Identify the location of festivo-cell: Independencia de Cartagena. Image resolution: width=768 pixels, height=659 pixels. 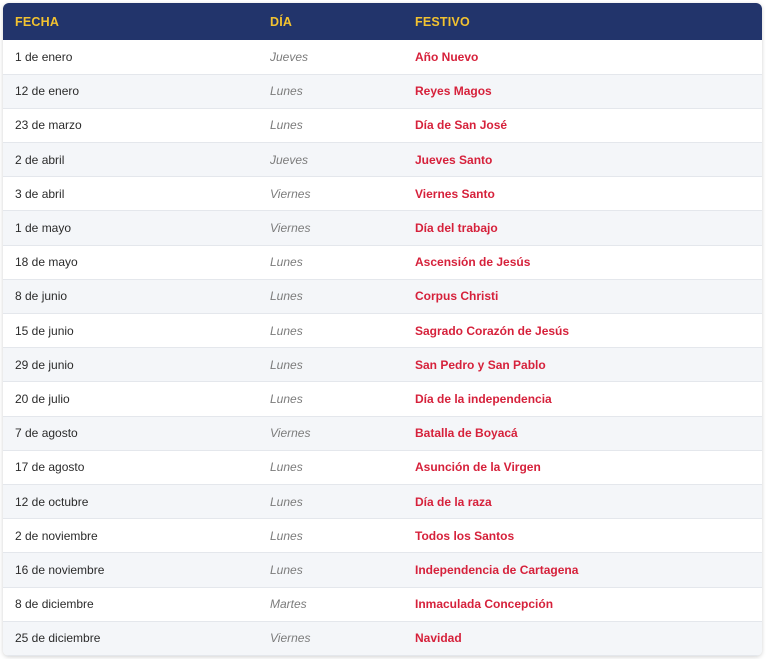
(497, 569).